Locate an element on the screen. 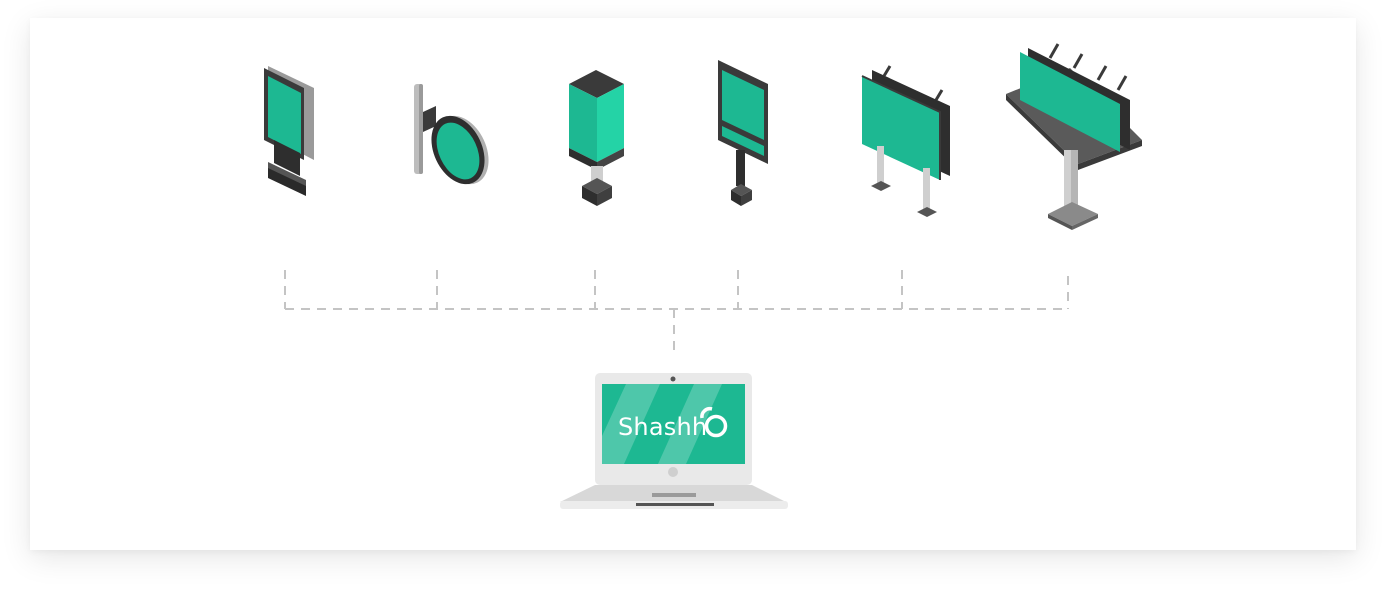  connector-lines is located at coordinates (676, 311).